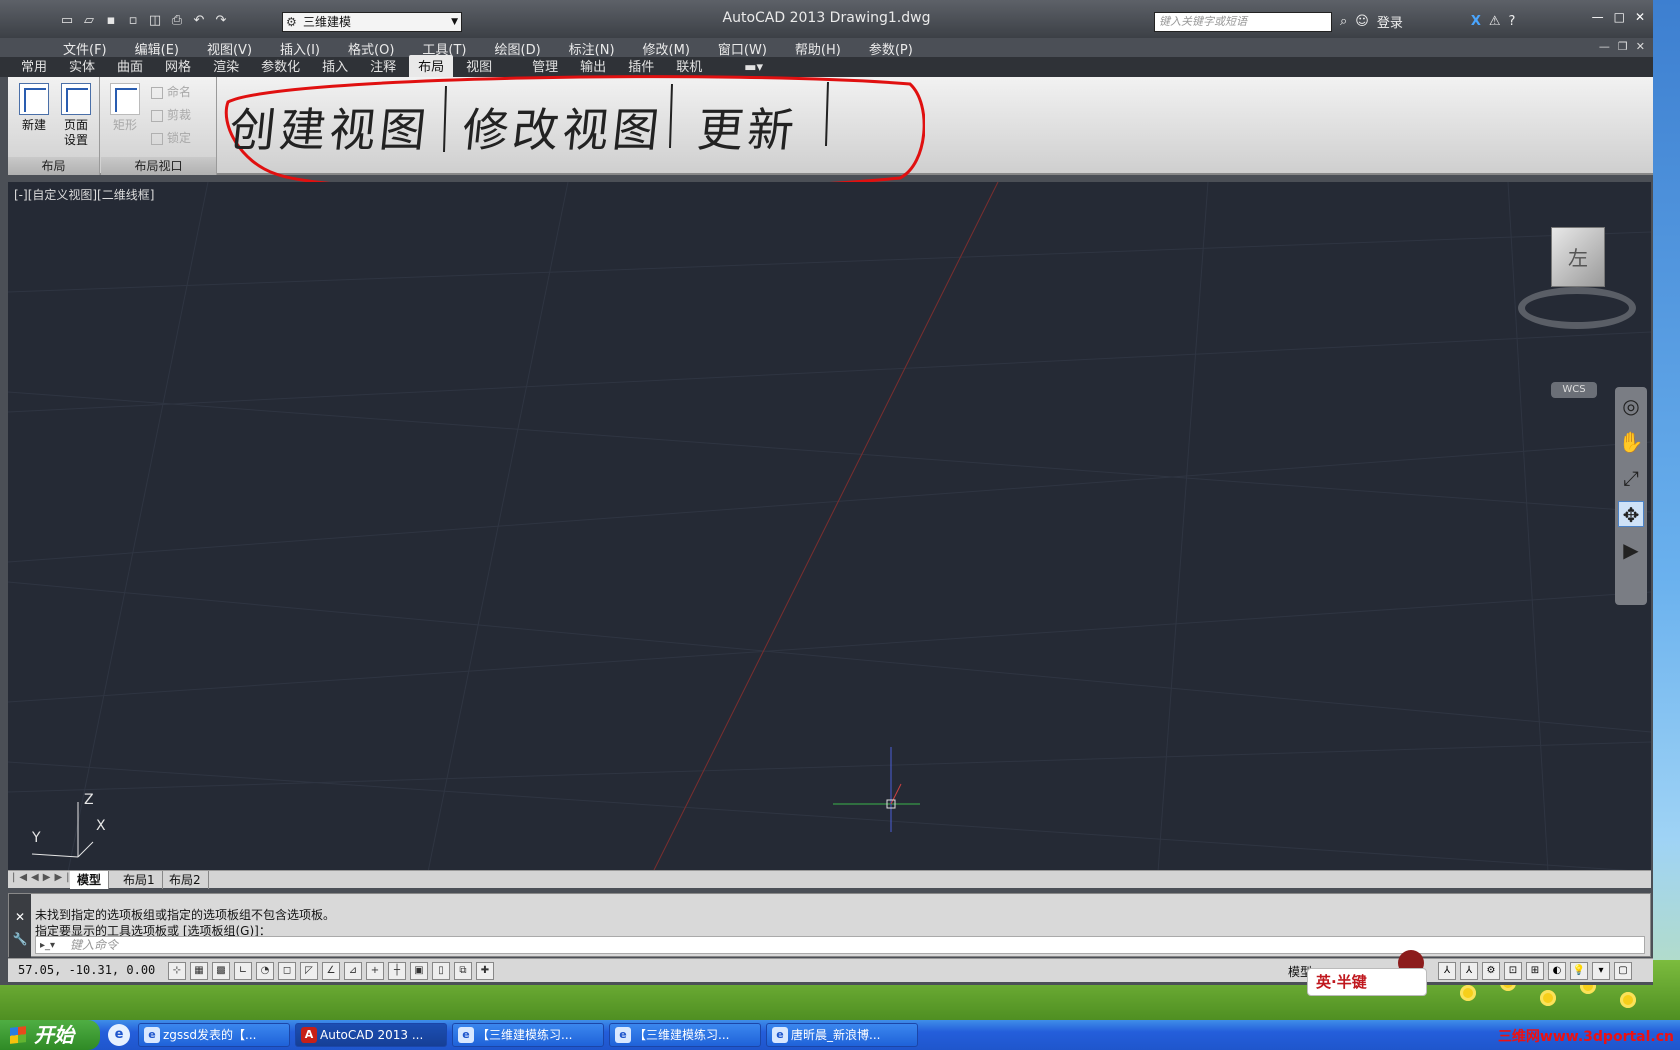  What do you see at coordinates (1343, 21) in the screenshot?
I see `binoculars-icon: ⌕` at bounding box center [1343, 21].